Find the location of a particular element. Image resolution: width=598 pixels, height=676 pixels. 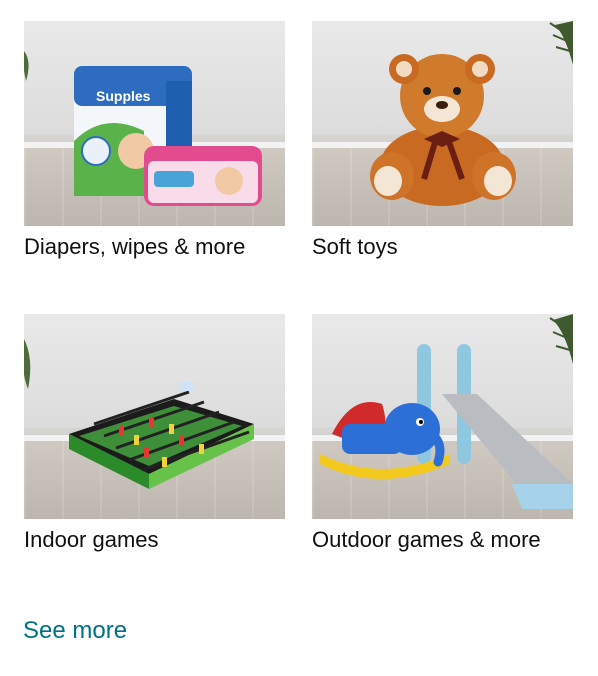

category-label-outdoor-games: Outdoor games & more is located at coordinates (442, 540).